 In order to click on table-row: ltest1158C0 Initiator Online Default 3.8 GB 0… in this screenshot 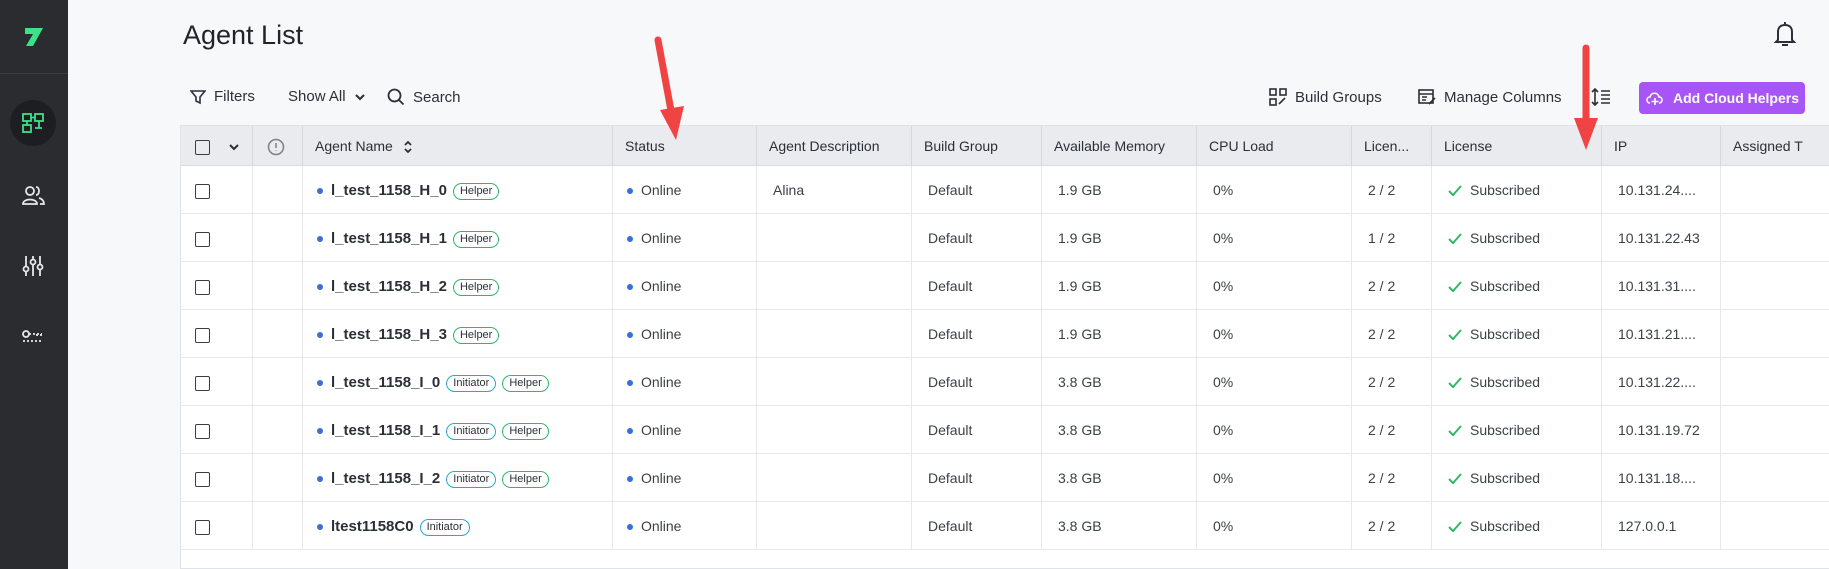, I will do `click(1005, 526)`.